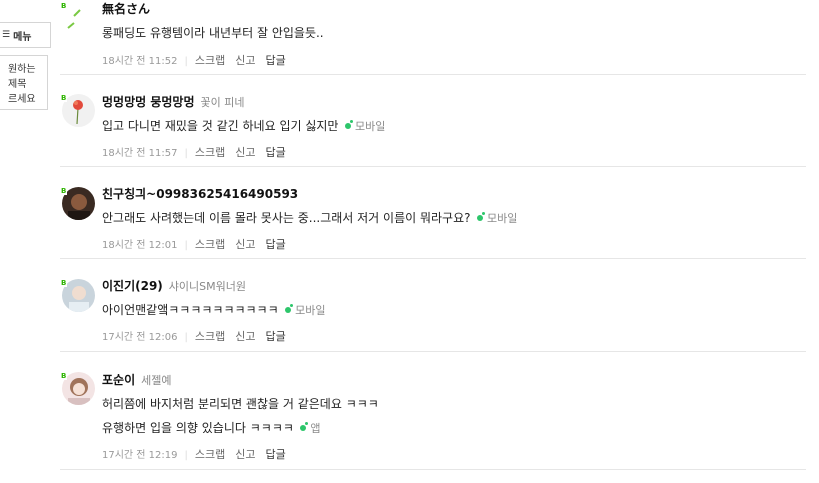  What do you see at coordinates (222, 102) in the screenshot?
I see `cafe-nickname: 꽃이 피네` at bounding box center [222, 102].